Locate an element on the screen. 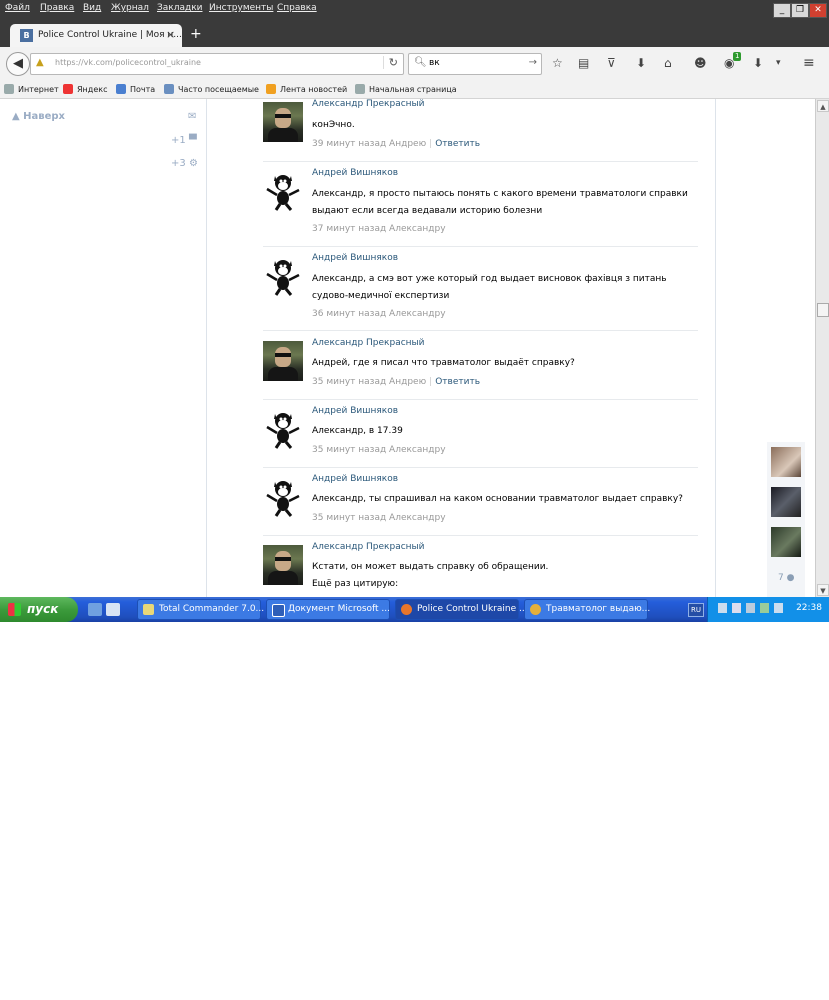  vertical-scrollbar: ▲ ▼ is located at coordinates (822, 348).